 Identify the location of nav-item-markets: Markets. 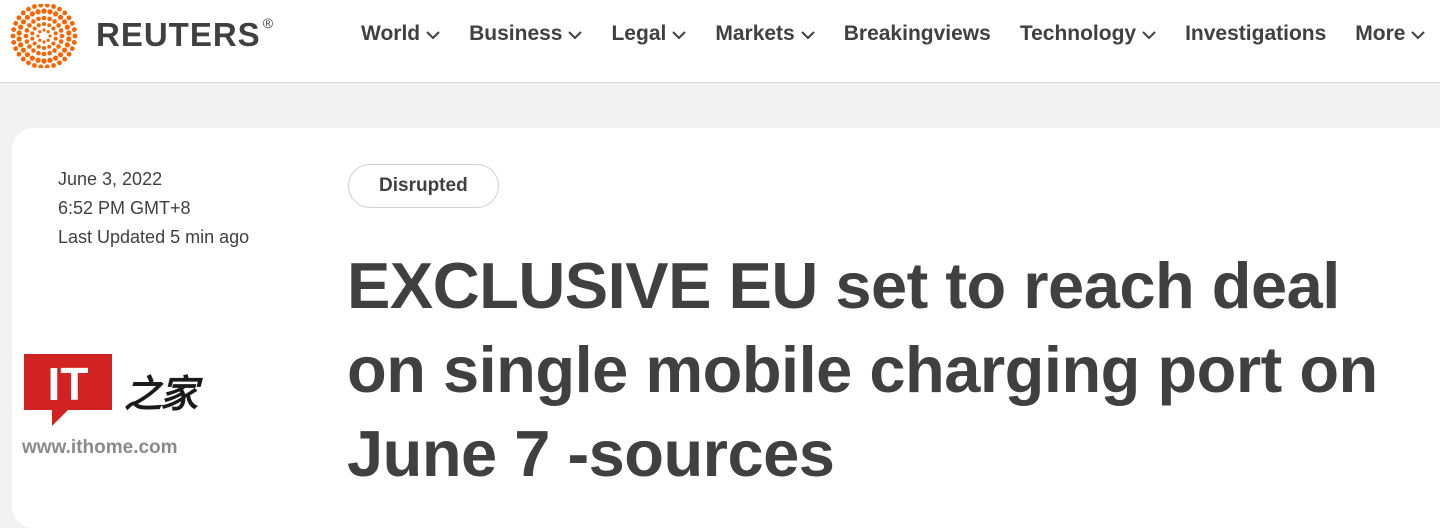
(765, 34).